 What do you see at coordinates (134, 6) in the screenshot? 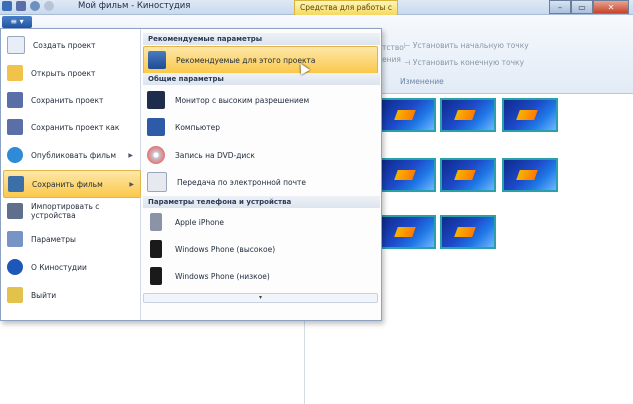
I see `window-title: Мой фильм - Киностудия` at bounding box center [134, 6].